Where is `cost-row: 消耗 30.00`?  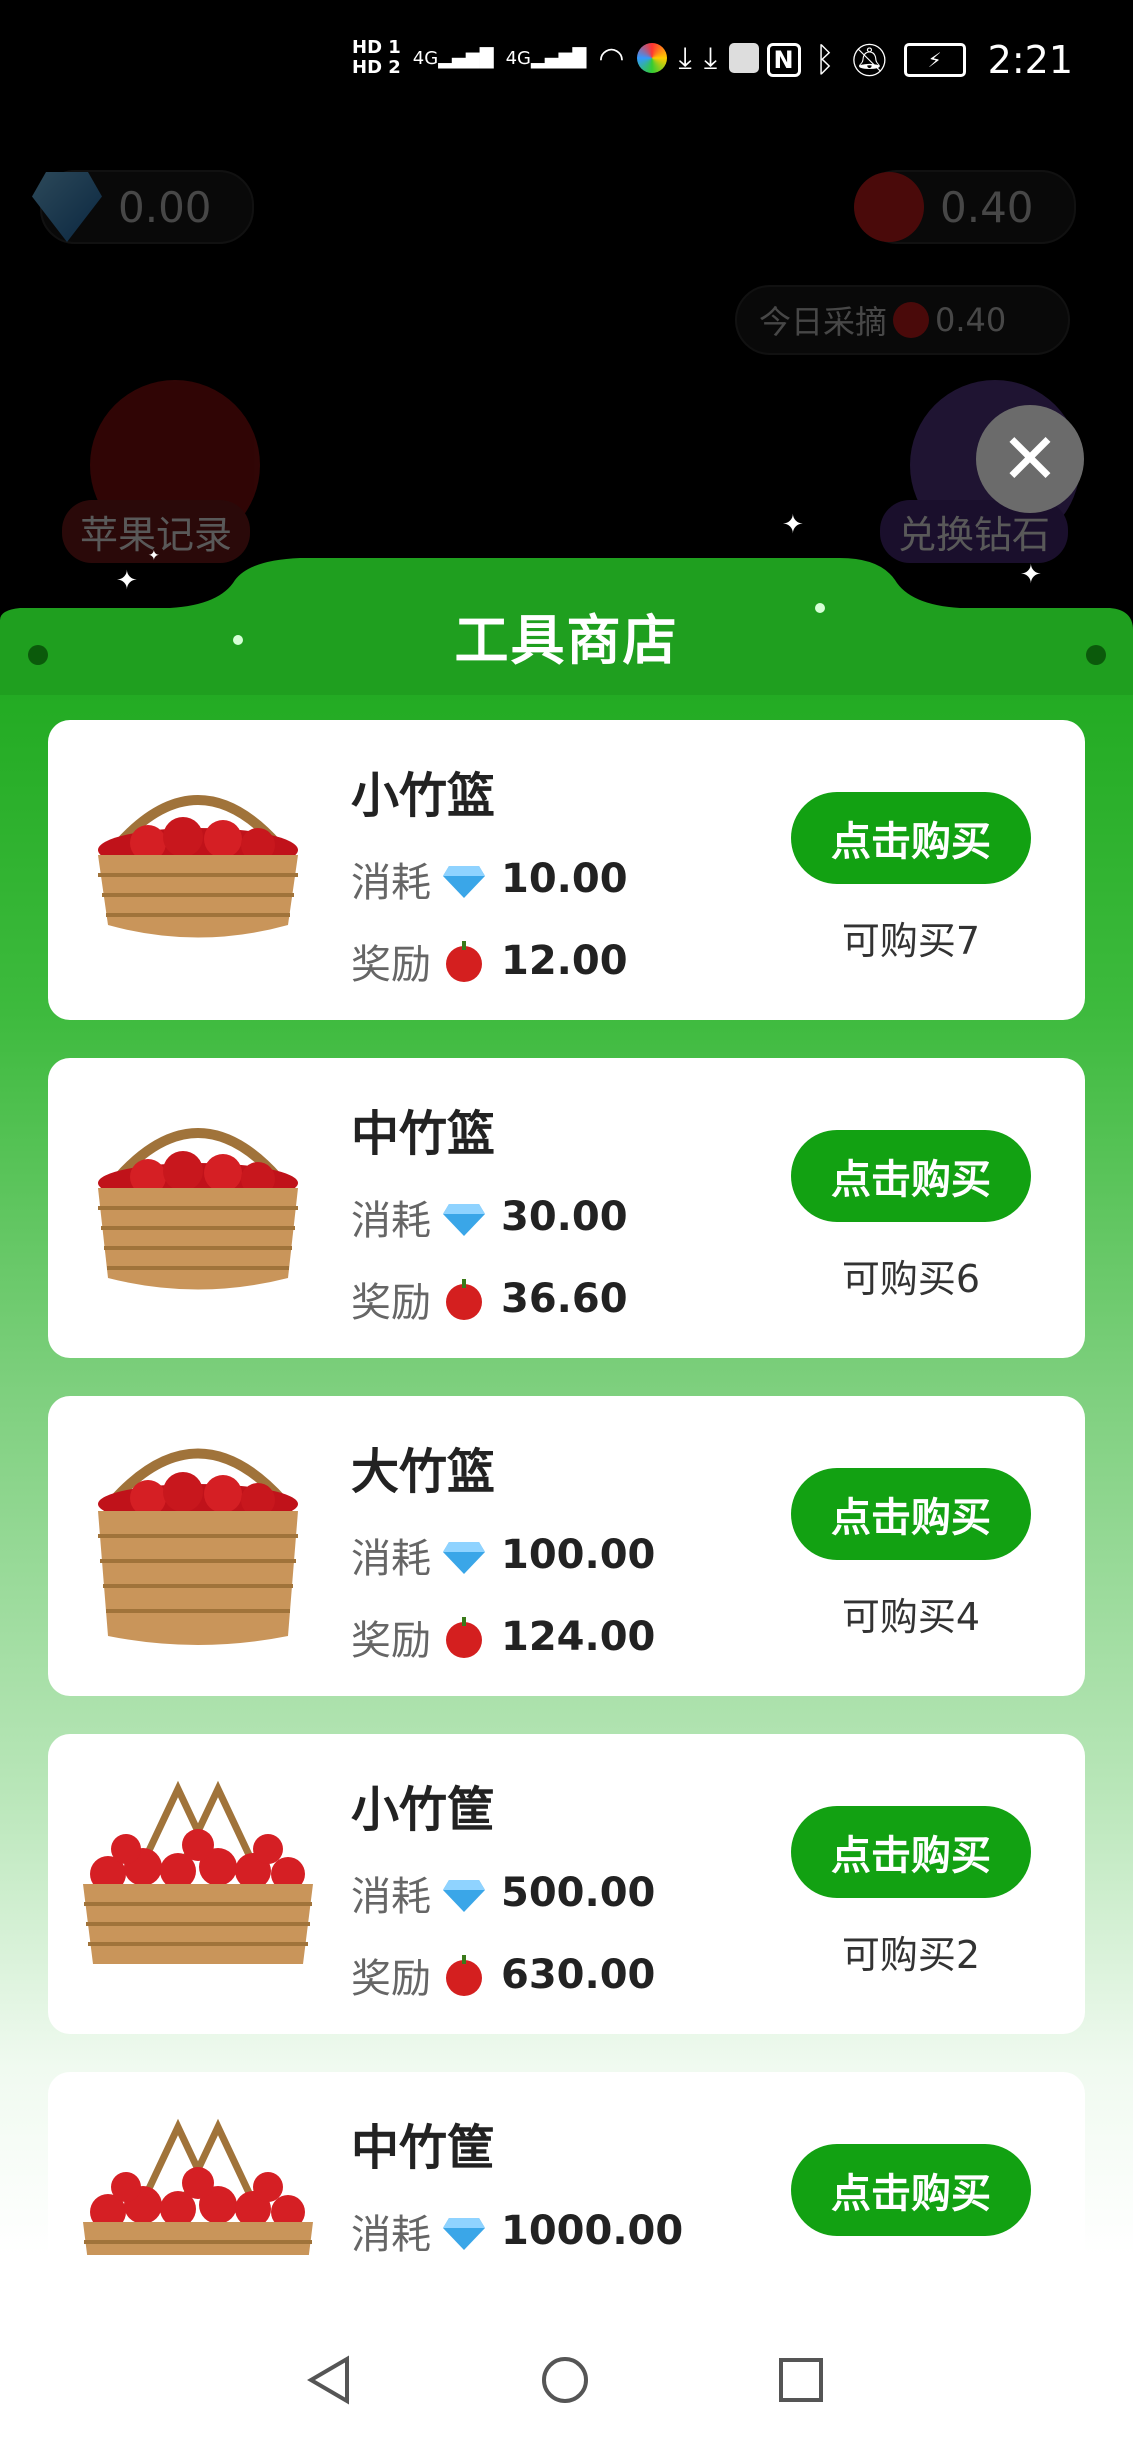
cost-row: 消耗 30.00 is located at coordinates (489, 1217).